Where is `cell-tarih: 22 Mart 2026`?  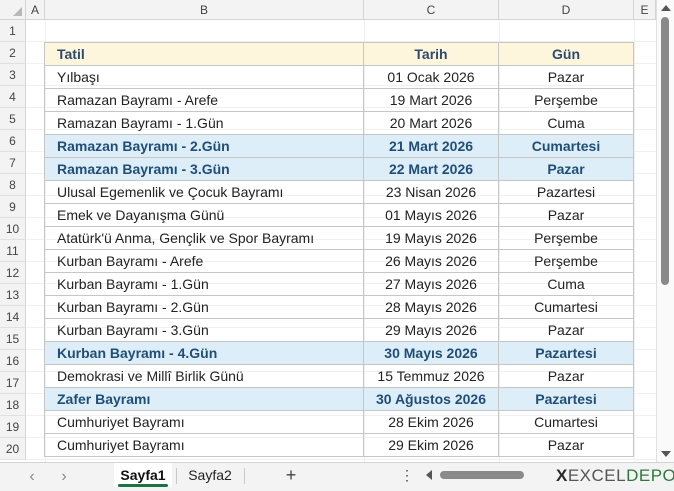 cell-tarih: 22 Mart 2026 is located at coordinates (431, 169).